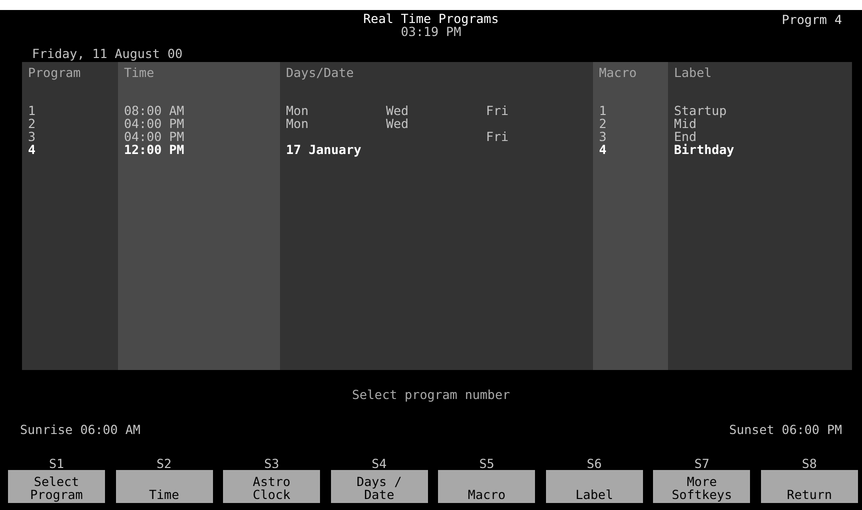 The width and height of the screenshot is (862, 510). Describe the element at coordinates (164, 463) in the screenshot. I see `softkey-number: S2` at that location.